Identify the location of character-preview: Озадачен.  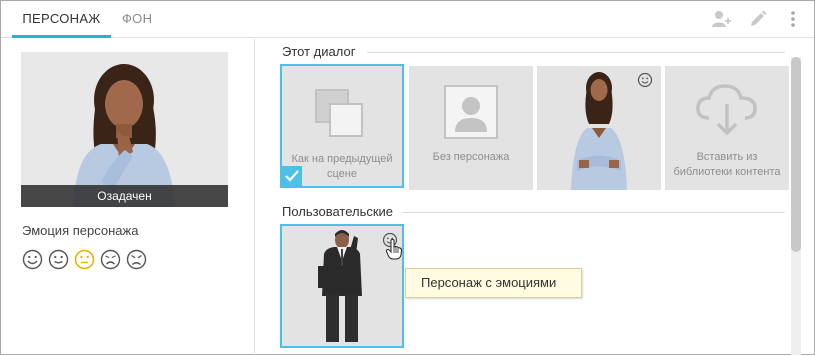
(124, 129).